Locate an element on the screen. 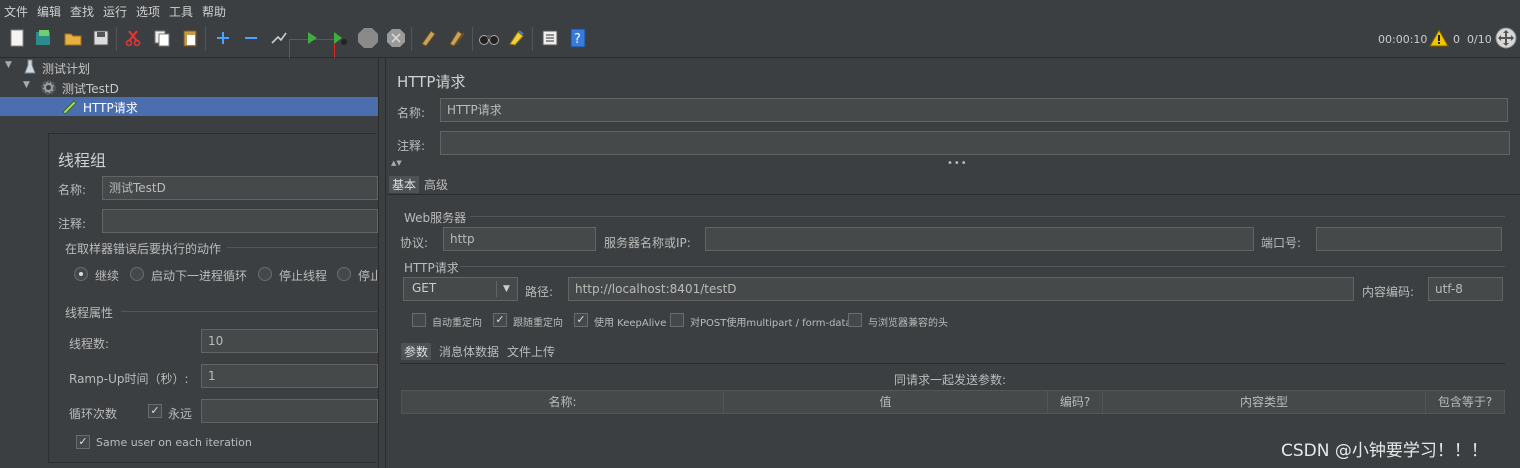  tab-file-upload: 文件上传 is located at coordinates (531, 351).